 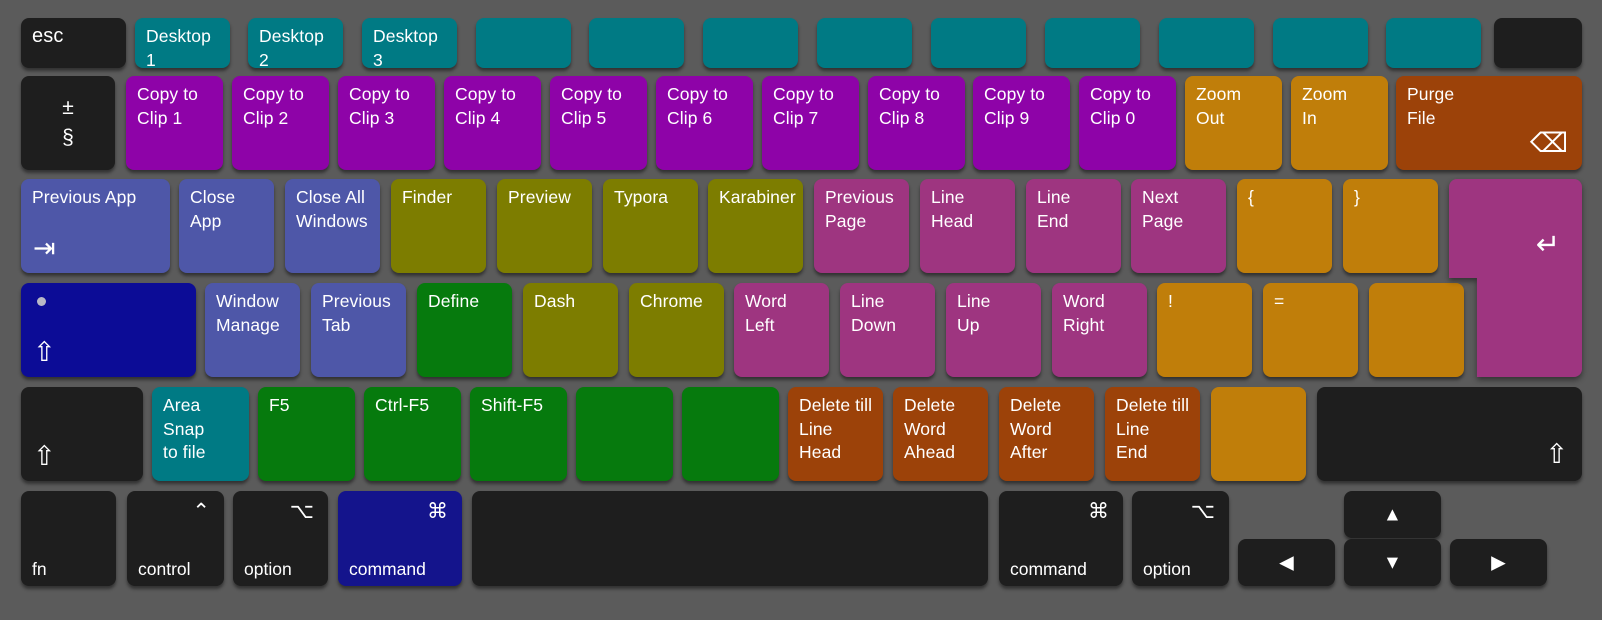 I want to click on key-command-left: ⌘ command, so click(x=400, y=538).